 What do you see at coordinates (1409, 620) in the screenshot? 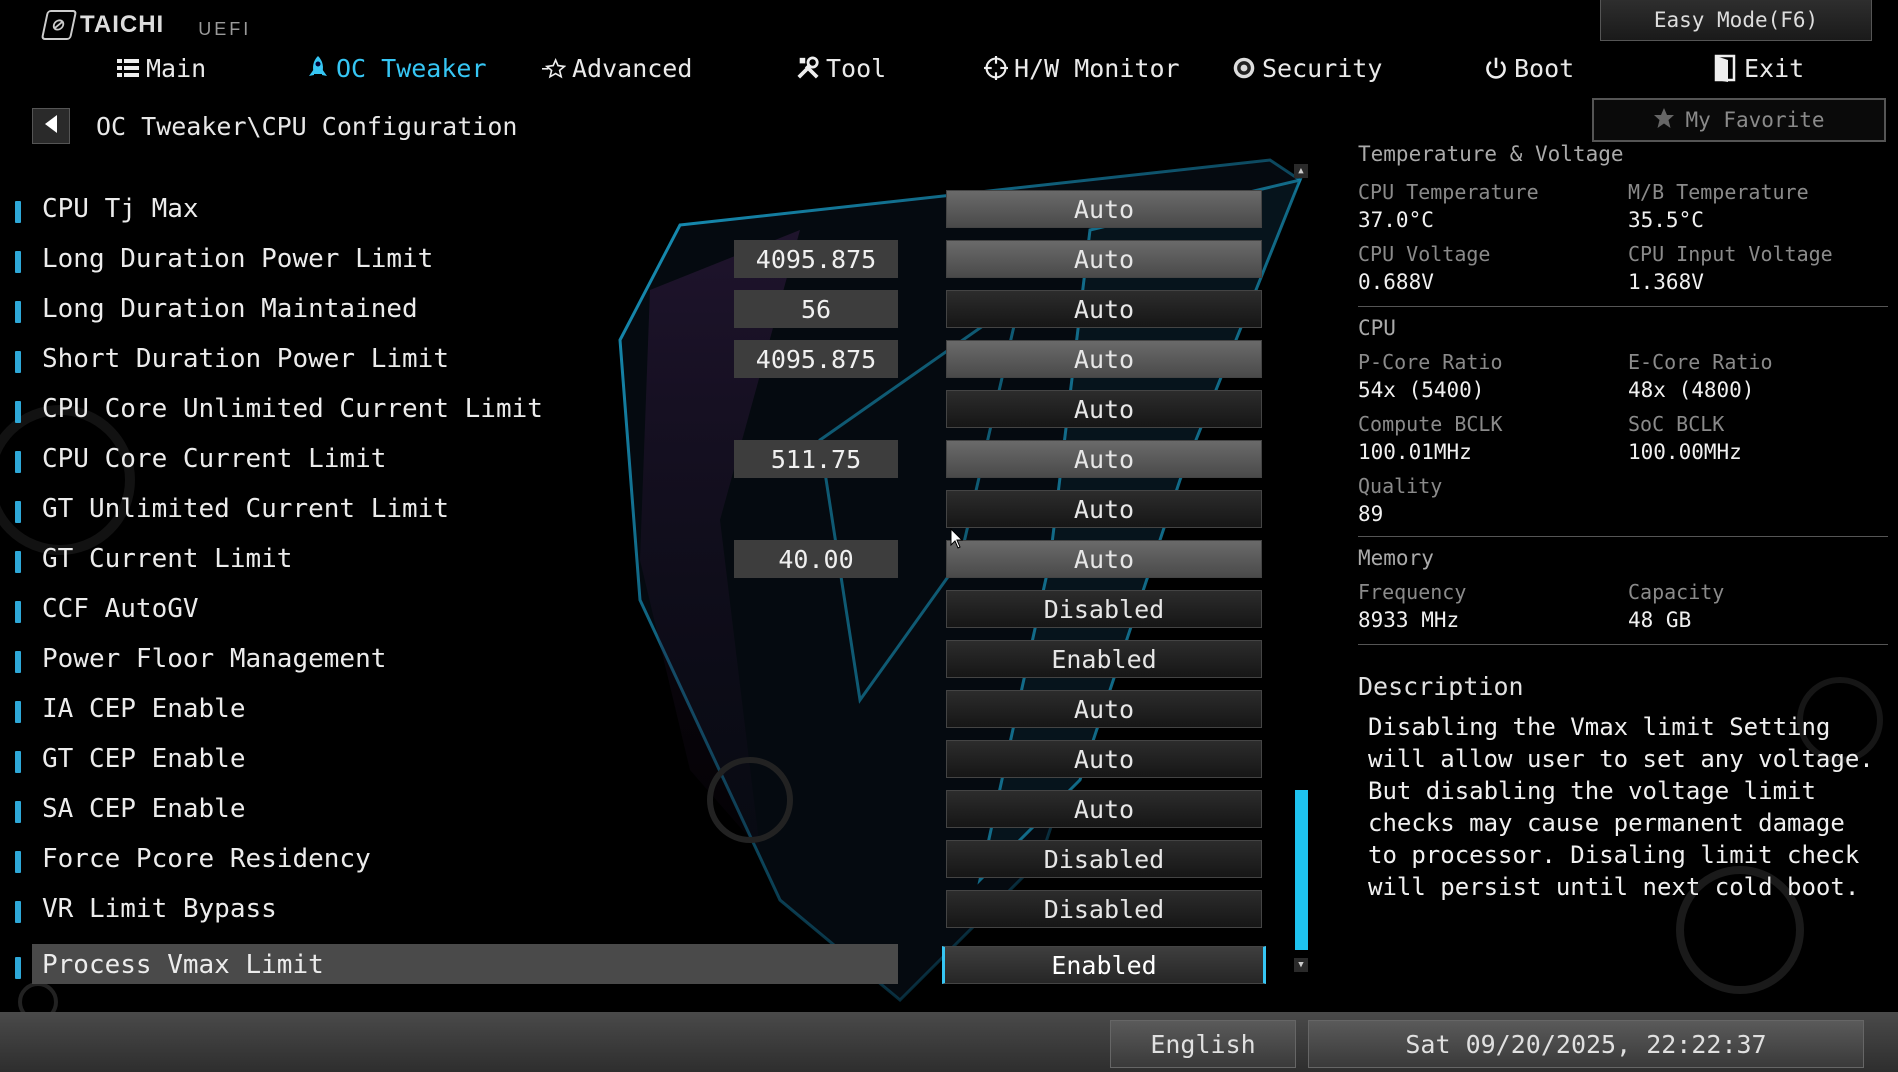
I see `frequency-value: 8933 MHz` at bounding box center [1409, 620].